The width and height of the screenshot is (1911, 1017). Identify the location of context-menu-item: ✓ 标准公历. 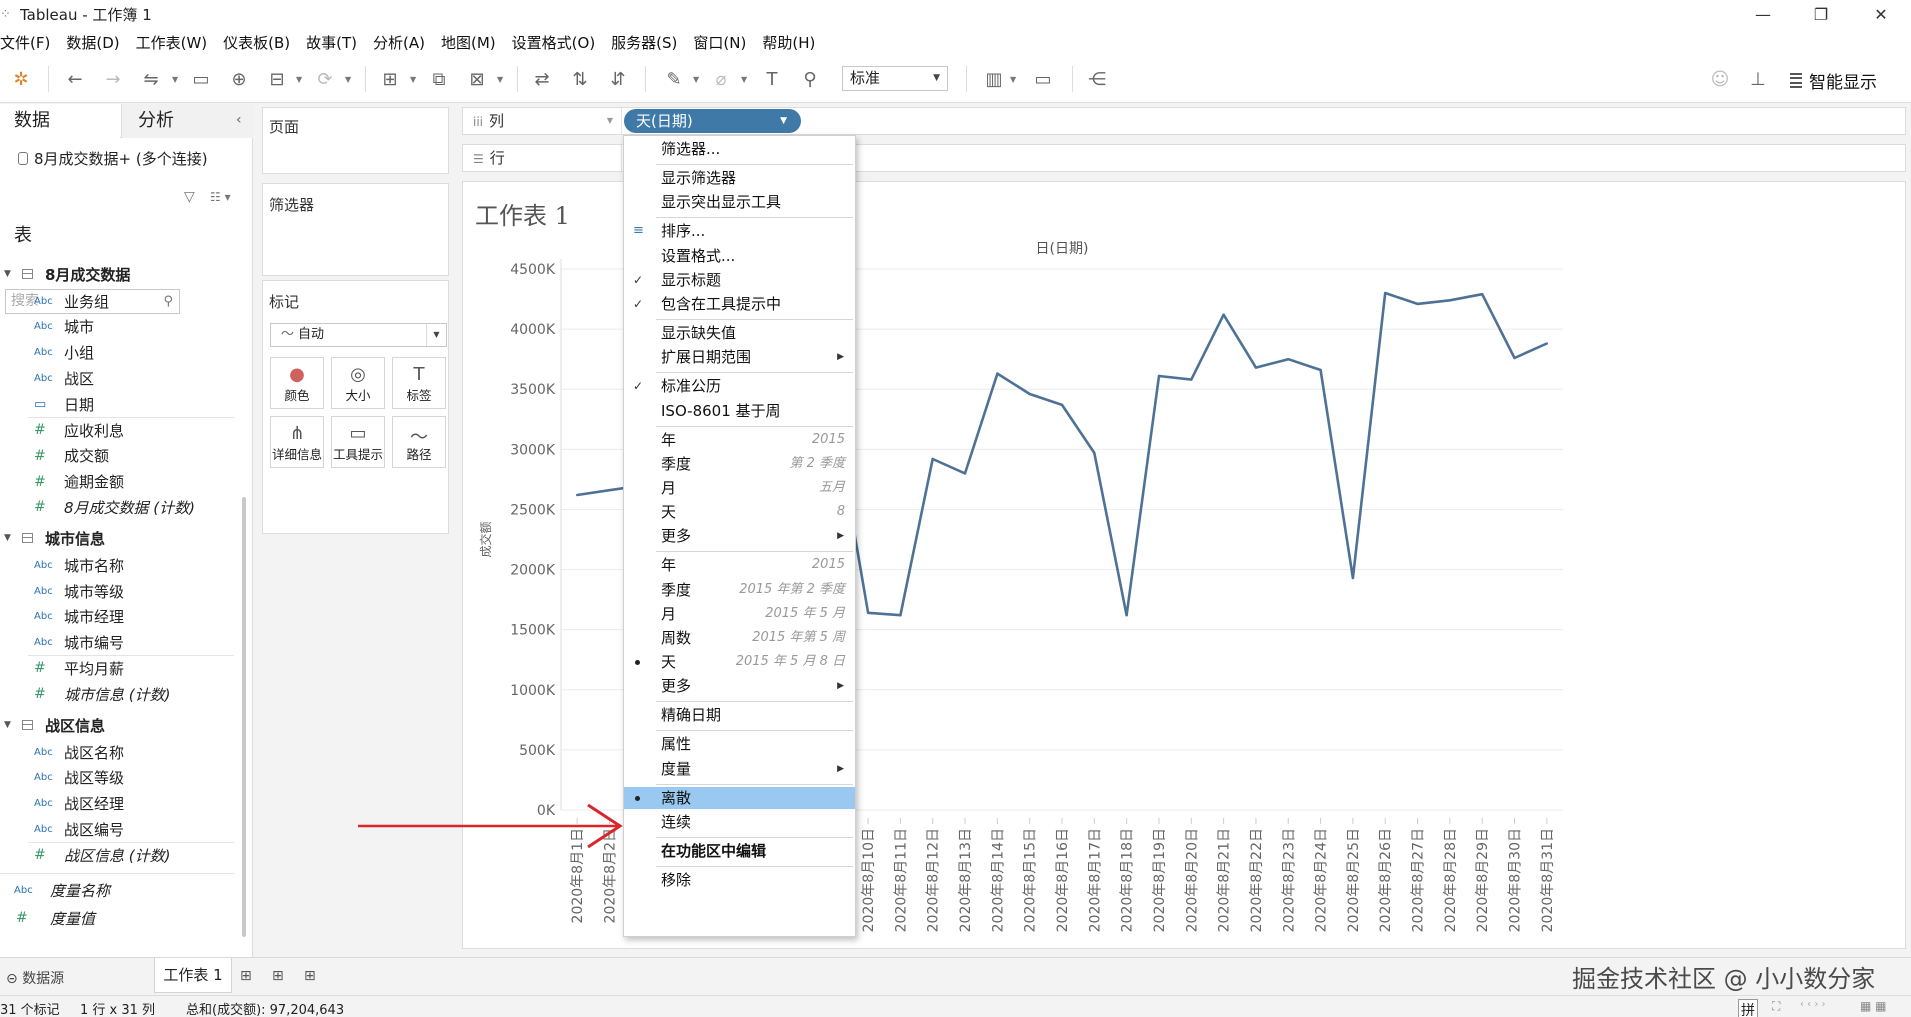
(739, 386).